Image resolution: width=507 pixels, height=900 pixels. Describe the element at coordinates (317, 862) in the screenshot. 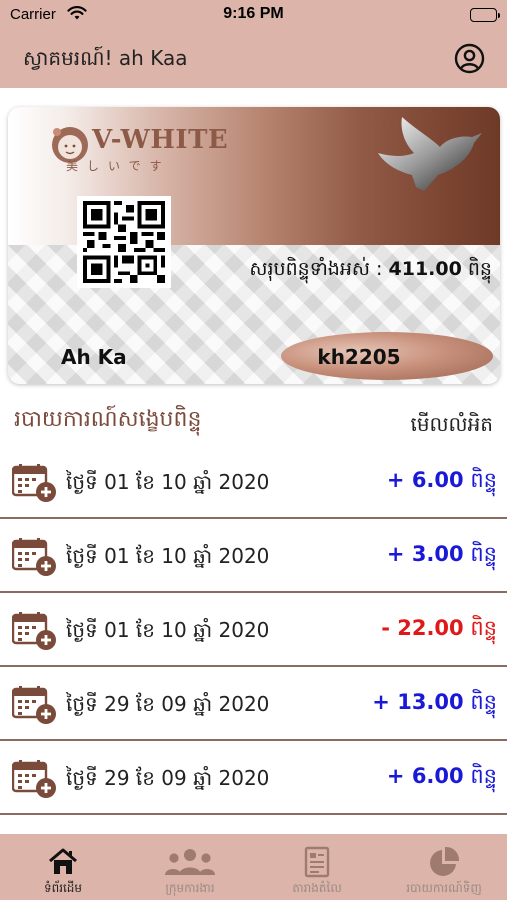

I see `price-list-icon` at that location.